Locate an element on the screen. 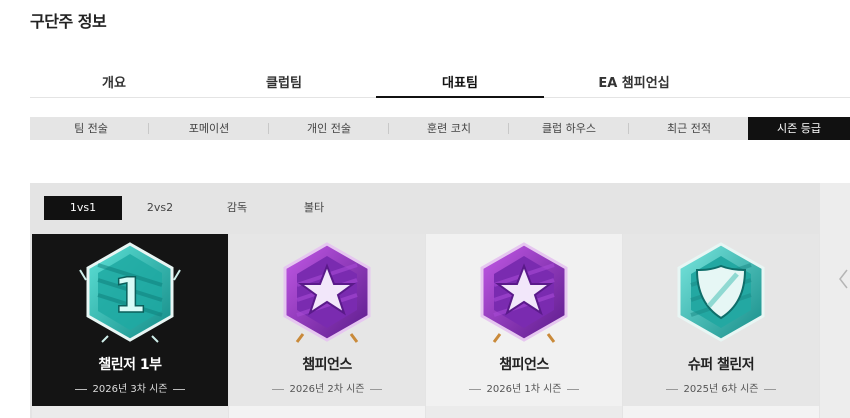  season-label: 2025년 6차 시즌 is located at coordinates (721, 389).